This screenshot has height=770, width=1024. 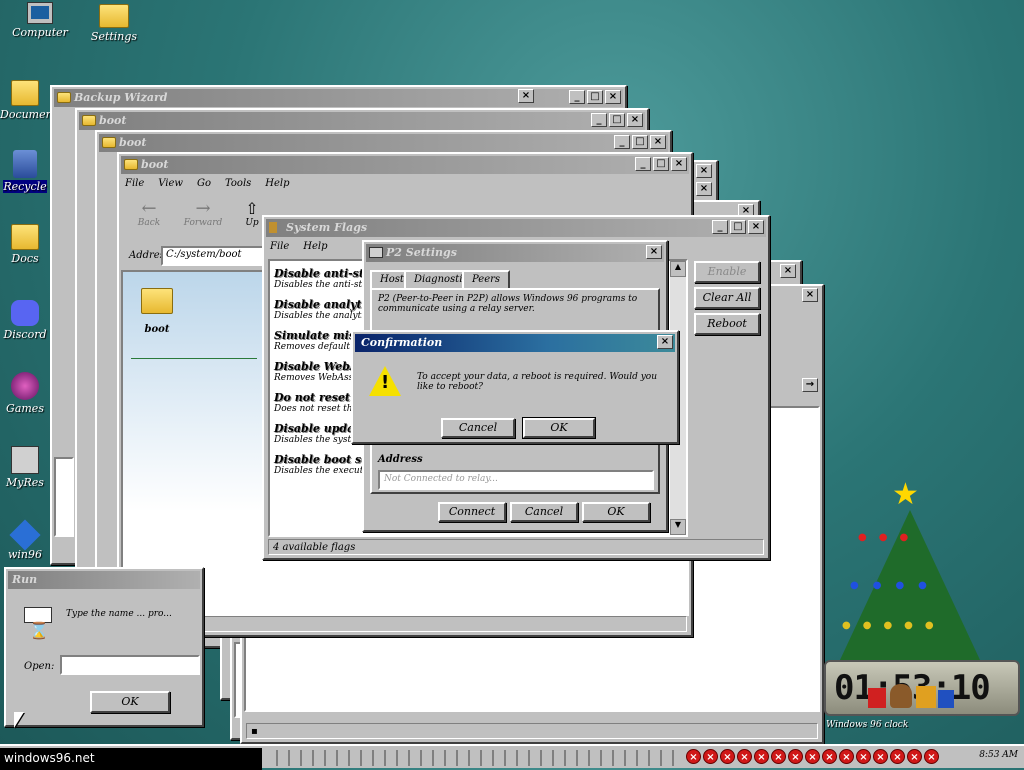 What do you see at coordinates (31, 100) in the screenshot?
I see `desktop-icon-documents: Documents` at bounding box center [31, 100].